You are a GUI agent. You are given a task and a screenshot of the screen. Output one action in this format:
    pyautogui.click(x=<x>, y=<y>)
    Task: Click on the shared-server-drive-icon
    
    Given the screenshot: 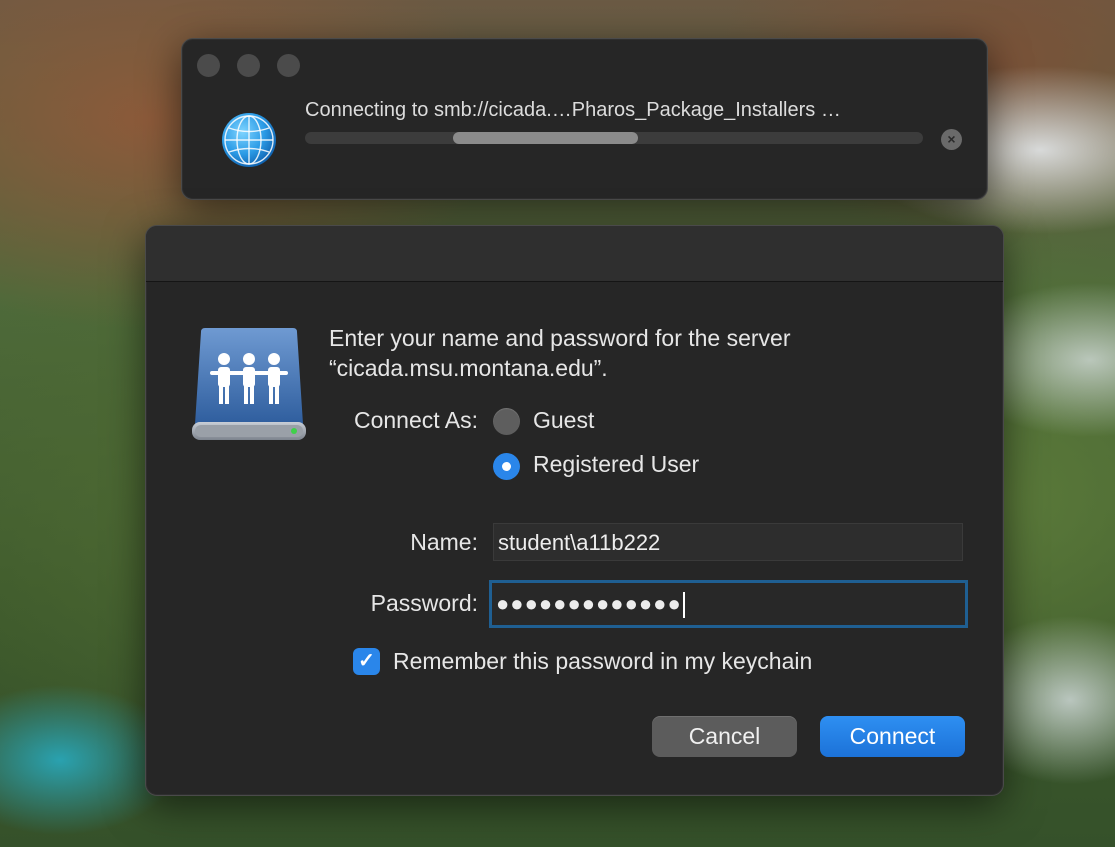 What is the action you would take?
    pyautogui.click(x=249, y=385)
    